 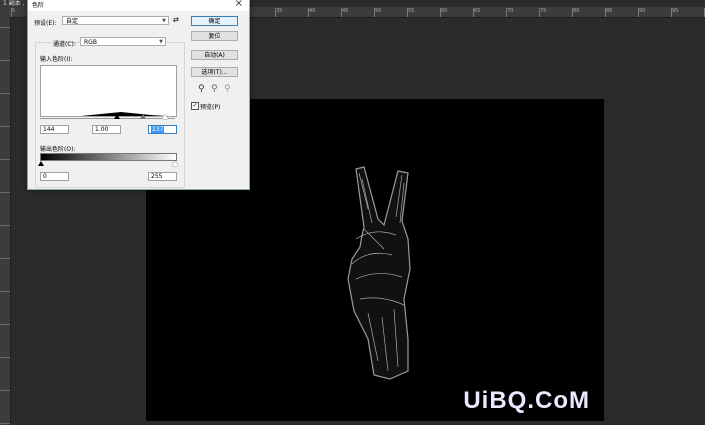 I want to click on output-white-slider, so click(x=175, y=163).